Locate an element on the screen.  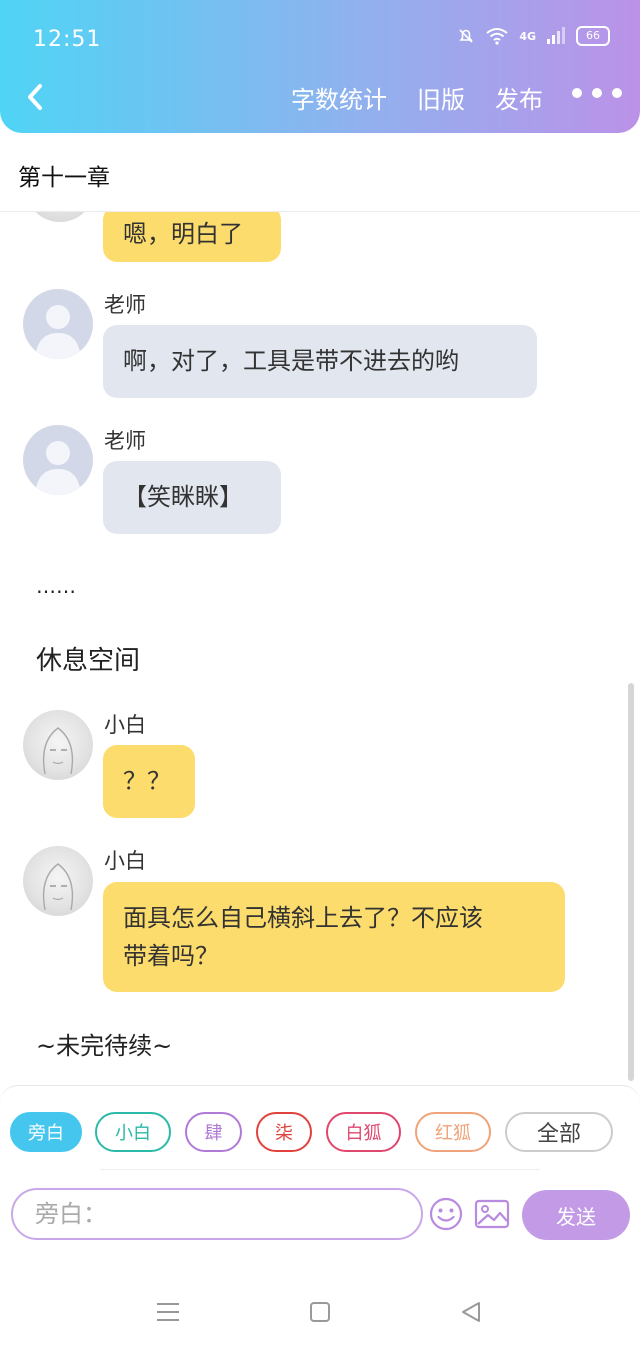
divider is located at coordinates (320, 1169).